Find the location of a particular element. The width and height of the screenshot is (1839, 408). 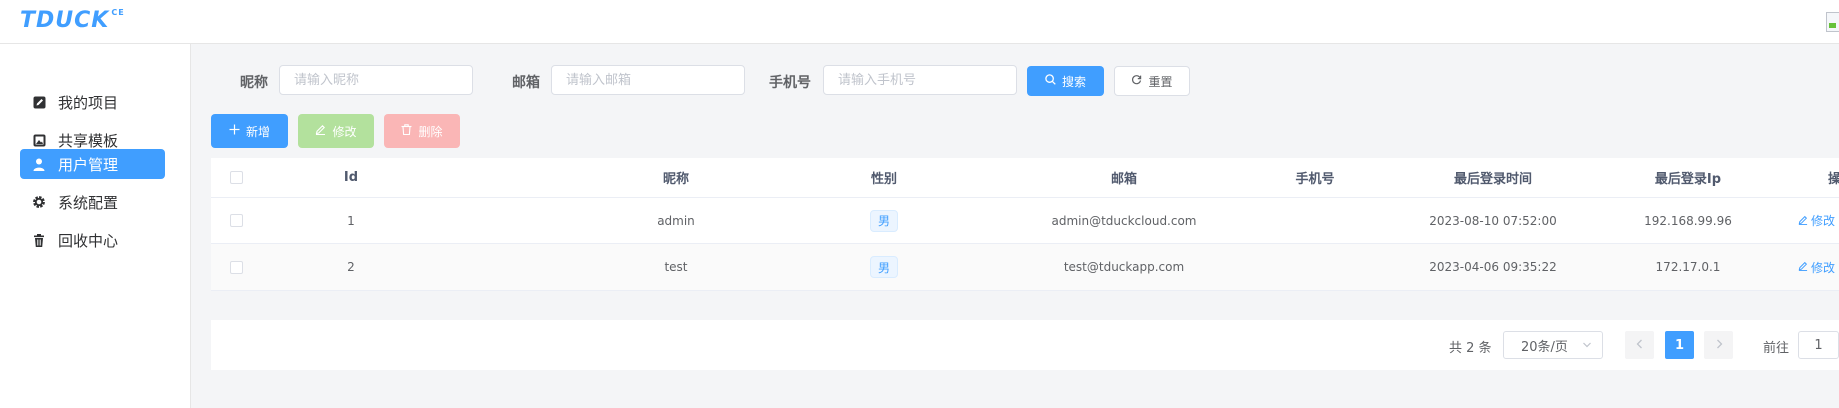

edit-button: 修改 is located at coordinates (336, 131).